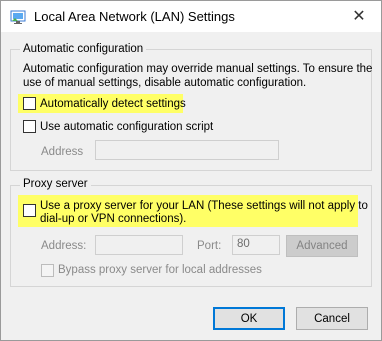 Image resolution: width=382 pixels, height=341 pixels. What do you see at coordinates (209, 246) in the screenshot?
I see `proxy-port-label: Port:` at bounding box center [209, 246].